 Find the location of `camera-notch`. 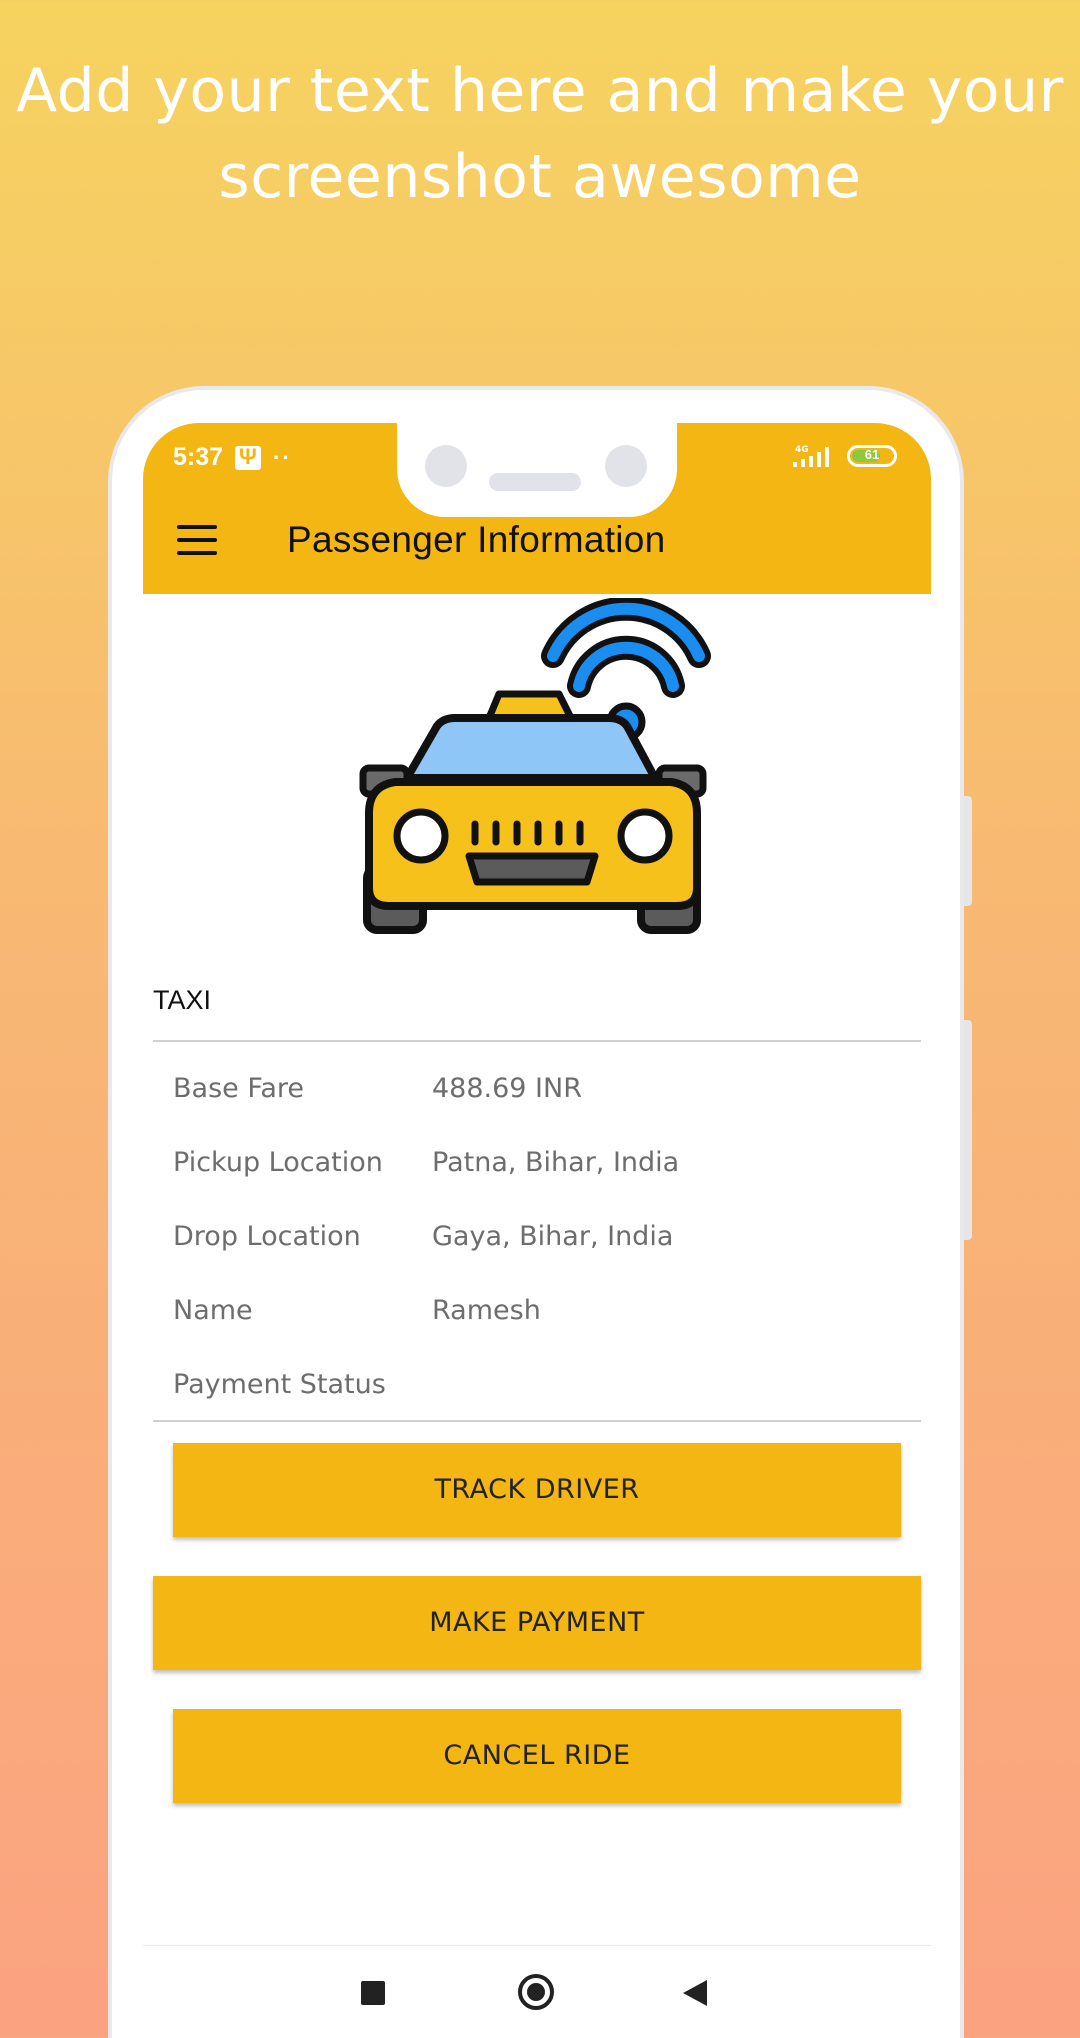

camera-notch is located at coordinates (537, 470).